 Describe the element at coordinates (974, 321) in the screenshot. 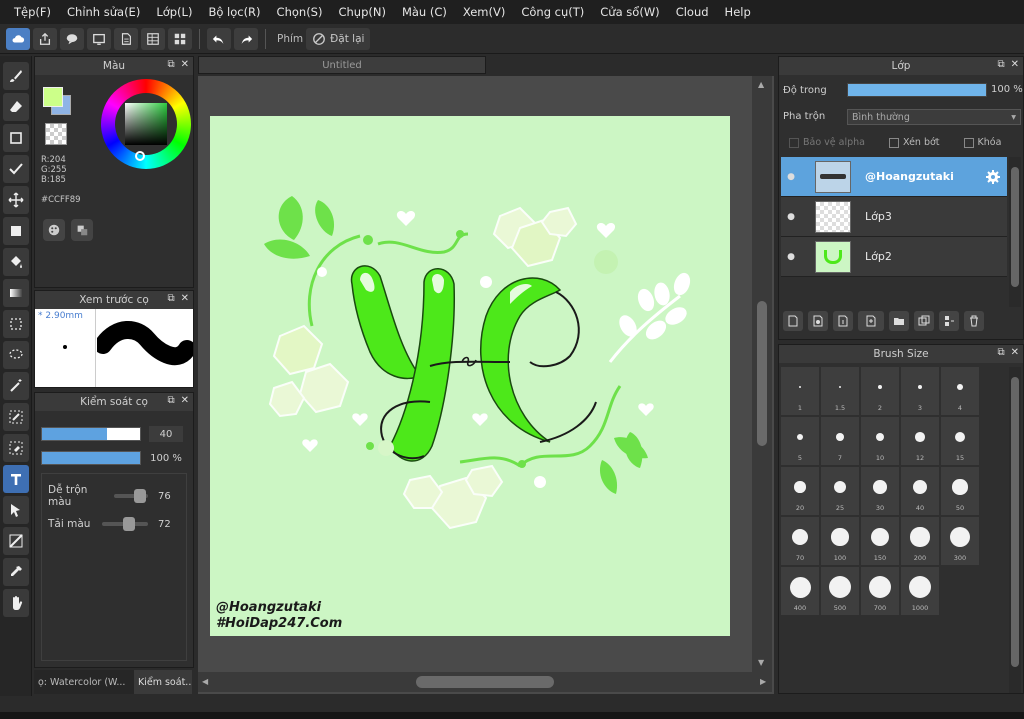

I see `delete-layer-icon` at that location.